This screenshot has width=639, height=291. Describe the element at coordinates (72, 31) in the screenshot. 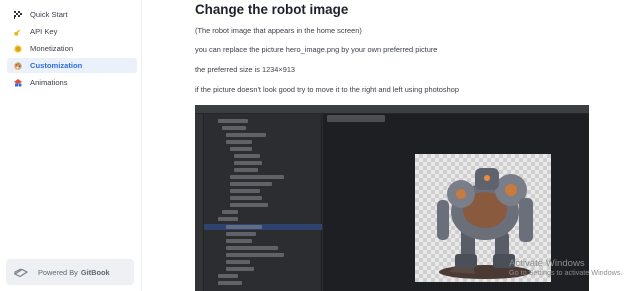

I see `sidebar-item-api-key: API Key` at that location.